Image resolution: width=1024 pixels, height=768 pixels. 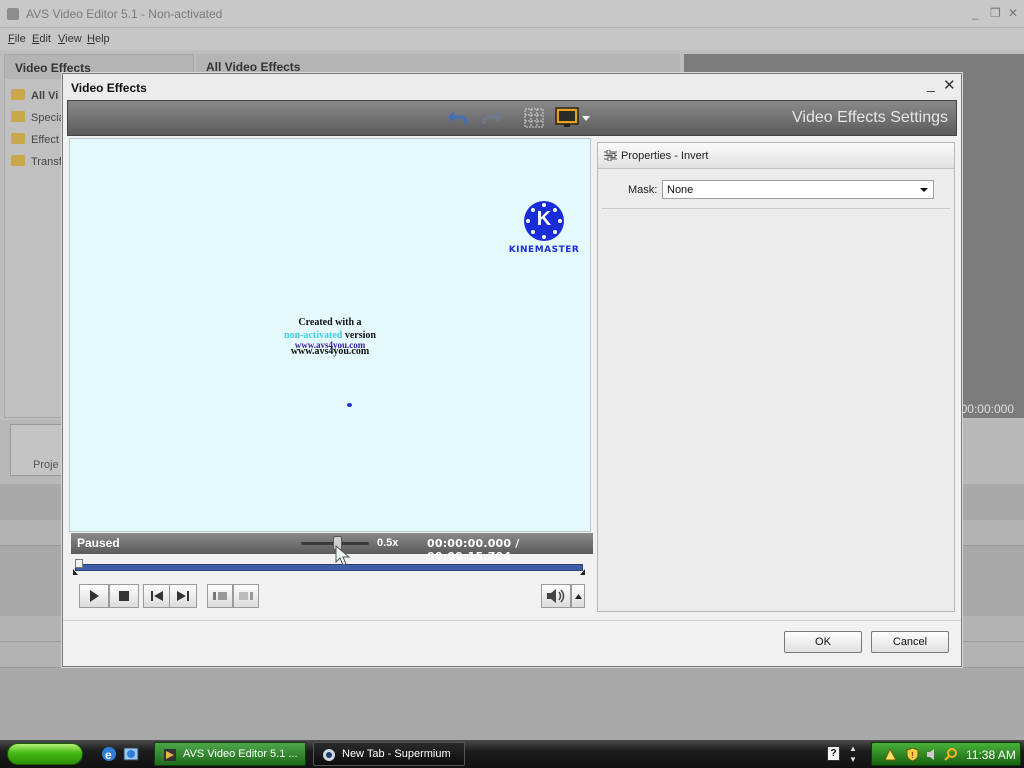 What do you see at coordinates (931, 84) in the screenshot?
I see `dialog-minimize-icon: _` at bounding box center [931, 84].